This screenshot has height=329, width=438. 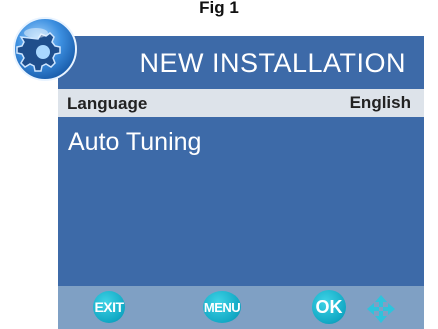 What do you see at coordinates (45, 49) in the screenshot?
I see `settings-gear-icon` at bounding box center [45, 49].